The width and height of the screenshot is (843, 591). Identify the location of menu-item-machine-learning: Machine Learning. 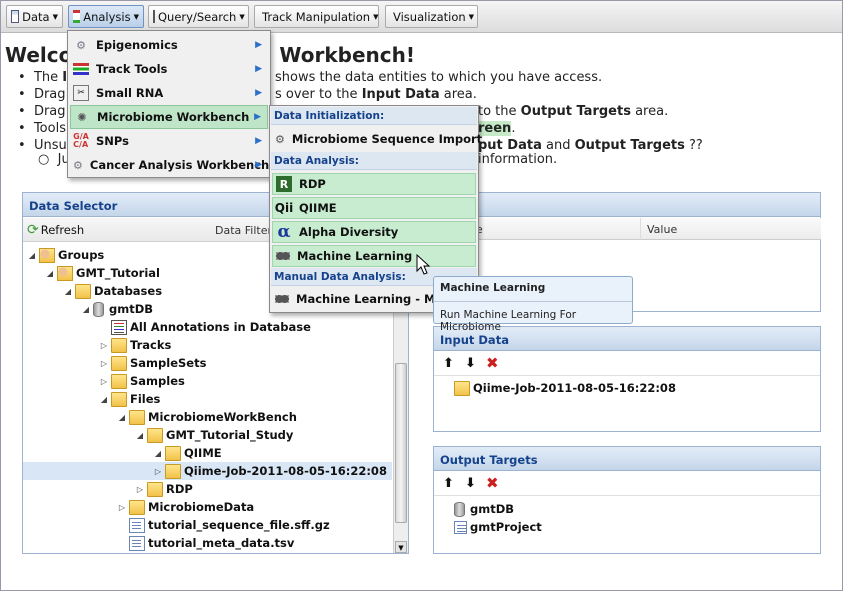
(374, 256).